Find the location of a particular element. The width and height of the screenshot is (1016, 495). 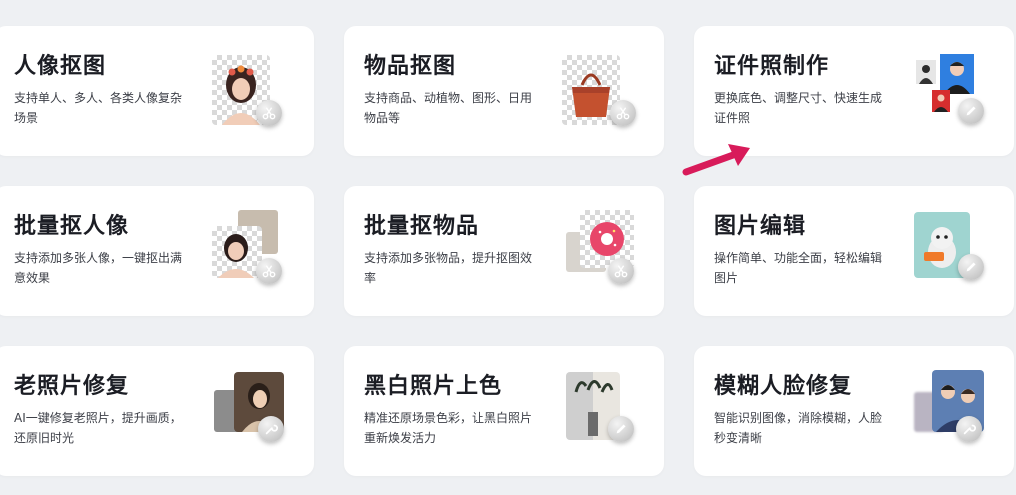

card-title: 老照片修复 is located at coordinates (72, 386).